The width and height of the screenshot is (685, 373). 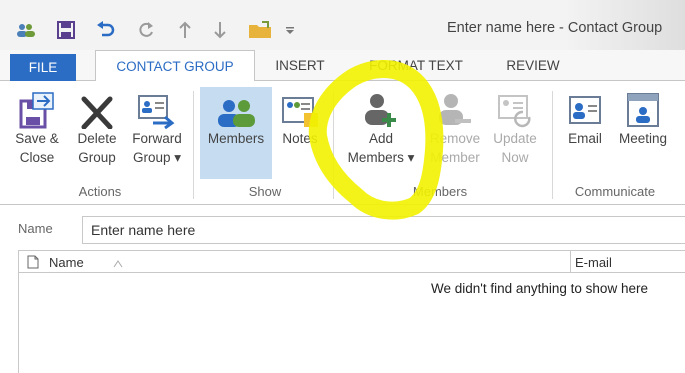 What do you see at coordinates (37, 138) in the screenshot?
I see `save-close-label-1: Save &` at bounding box center [37, 138].